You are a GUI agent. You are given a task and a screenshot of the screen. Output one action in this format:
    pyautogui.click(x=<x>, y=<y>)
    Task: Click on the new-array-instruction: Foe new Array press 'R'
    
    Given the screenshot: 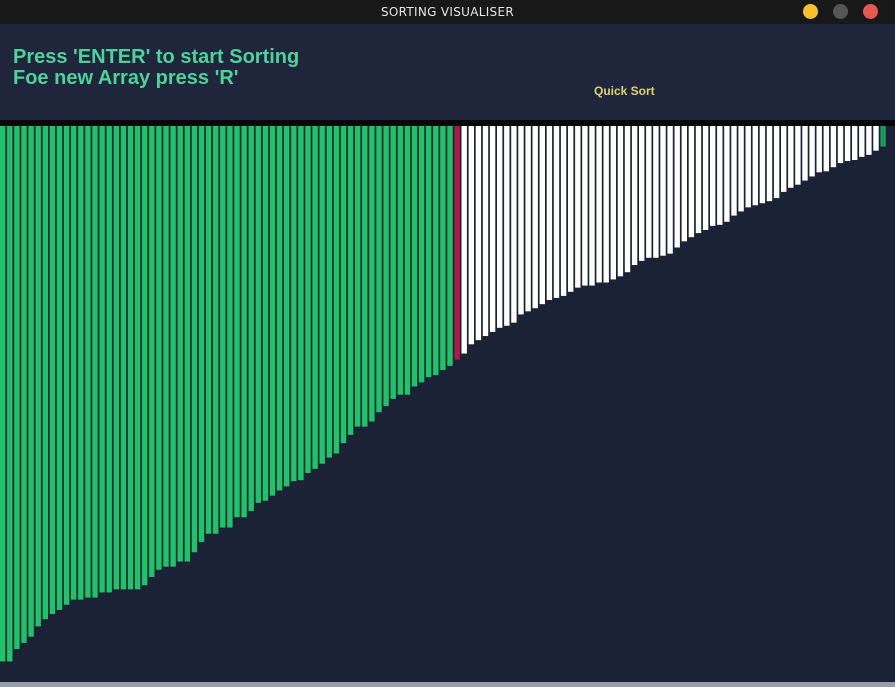 What is the action you would take?
    pyautogui.click(x=126, y=78)
    